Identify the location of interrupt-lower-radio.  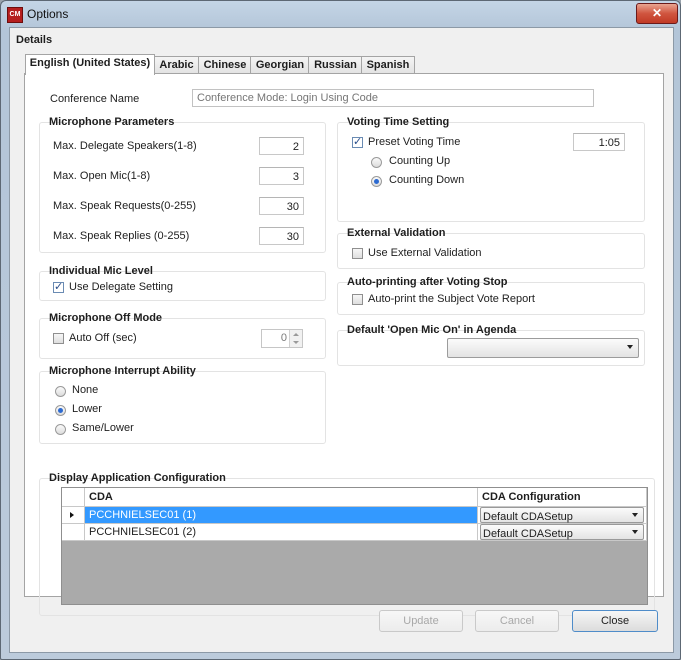
(60, 410).